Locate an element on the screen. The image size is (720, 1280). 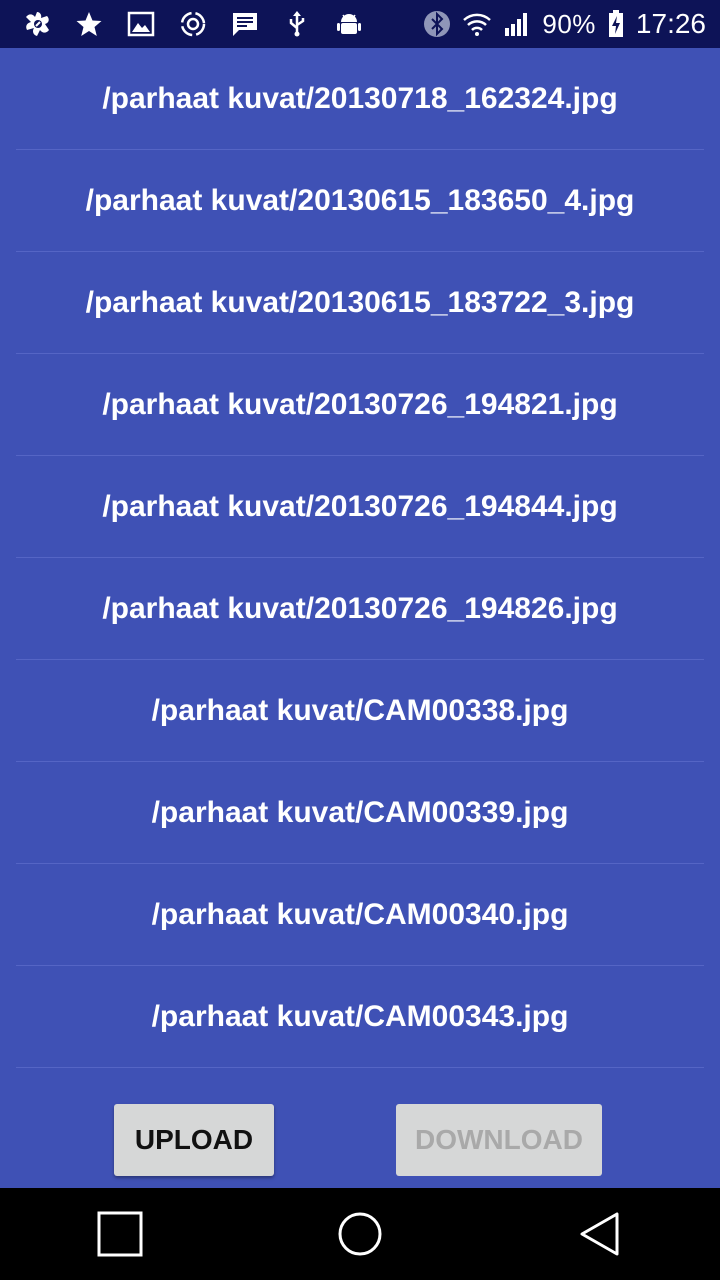
file-path: /parhaat kuvat/20130726_194826.jpg is located at coordinates (360, 608).